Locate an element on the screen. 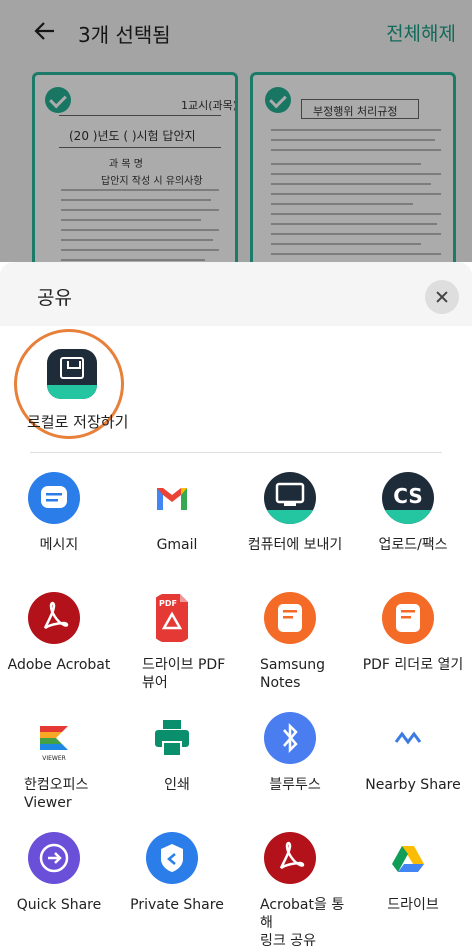 Image resolution: width=472 pixels, height=946 pixels. share-target-label: 드라이브 PDF 뷰어 is located at coordinates (184, 674).